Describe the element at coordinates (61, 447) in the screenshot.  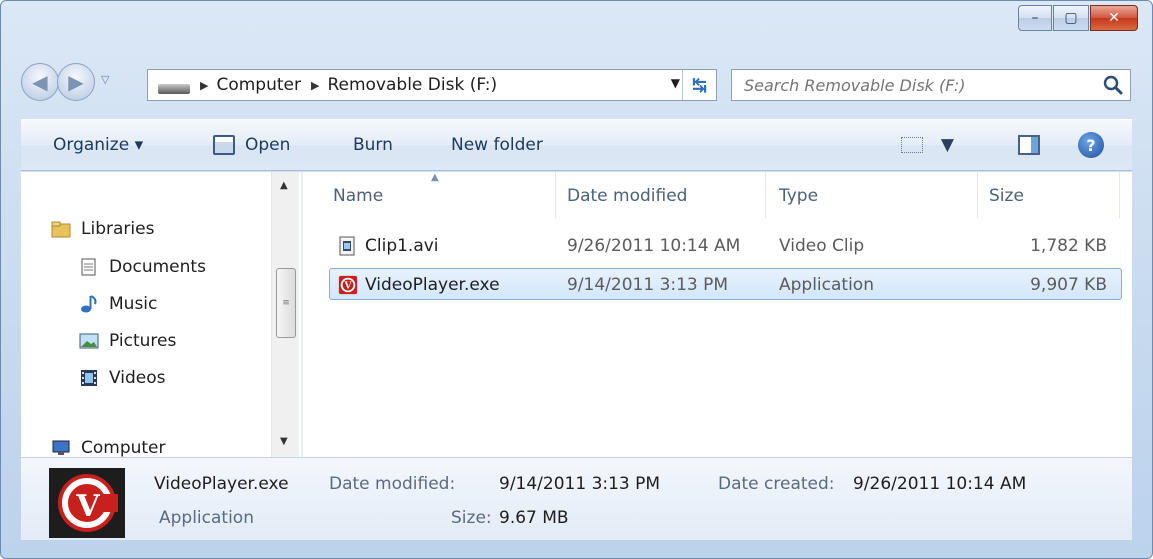
I see `computer-icon` at that location.